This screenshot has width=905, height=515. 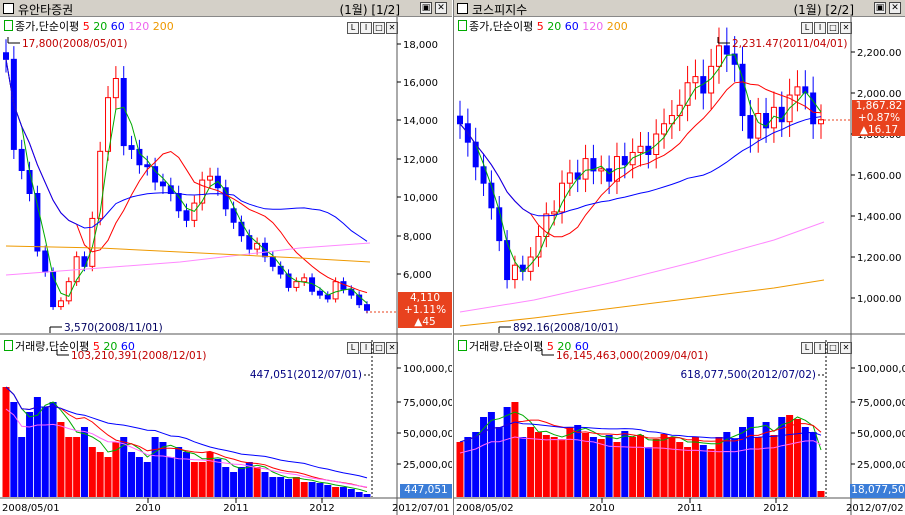 What do you see at coordinates (420, 160) in the screenshot?
I see `price-tick-label: 12,000` at bounding box center [420, 160].